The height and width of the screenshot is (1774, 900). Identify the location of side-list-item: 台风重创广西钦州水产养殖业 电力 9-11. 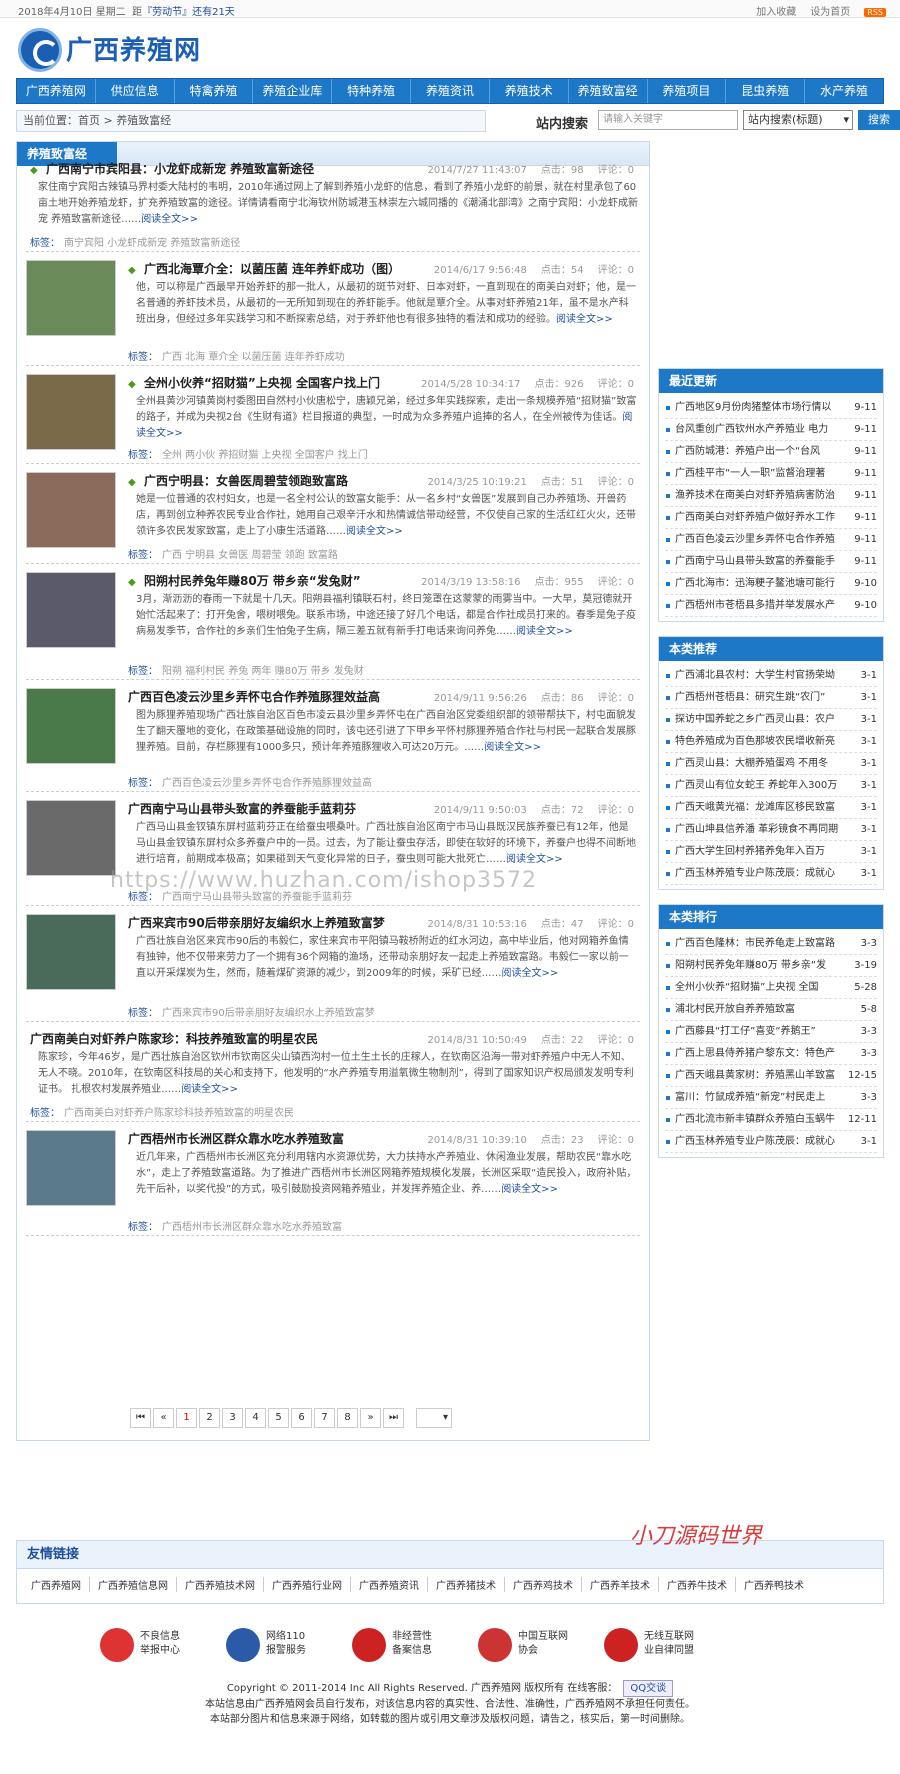
(771, 430).